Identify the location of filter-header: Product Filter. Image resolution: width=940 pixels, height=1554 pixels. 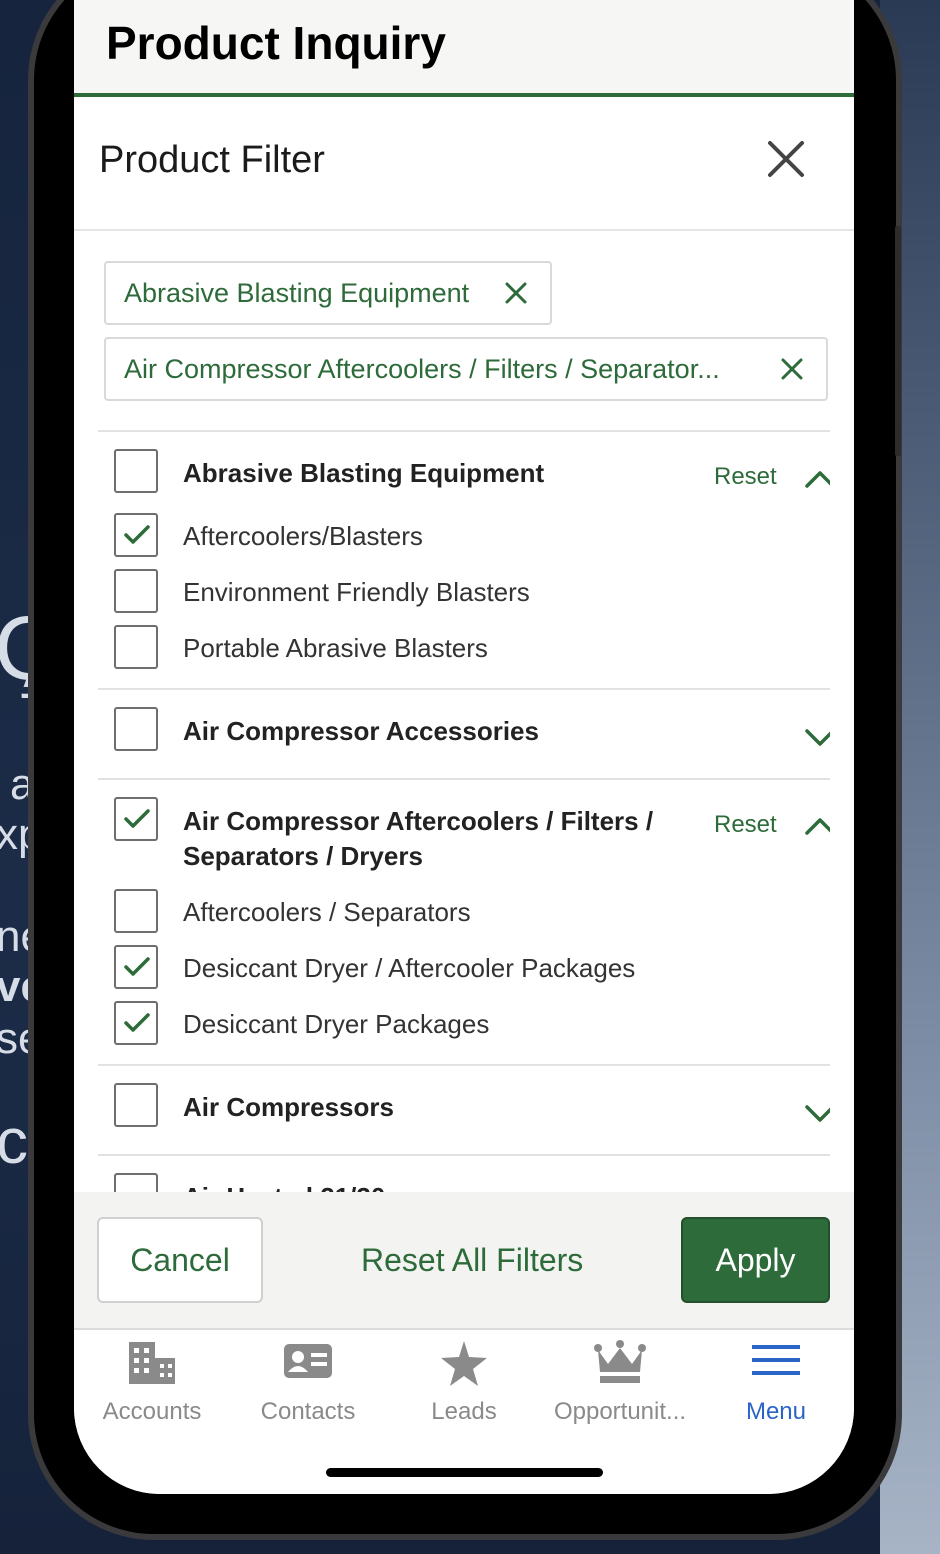
(464, 164).